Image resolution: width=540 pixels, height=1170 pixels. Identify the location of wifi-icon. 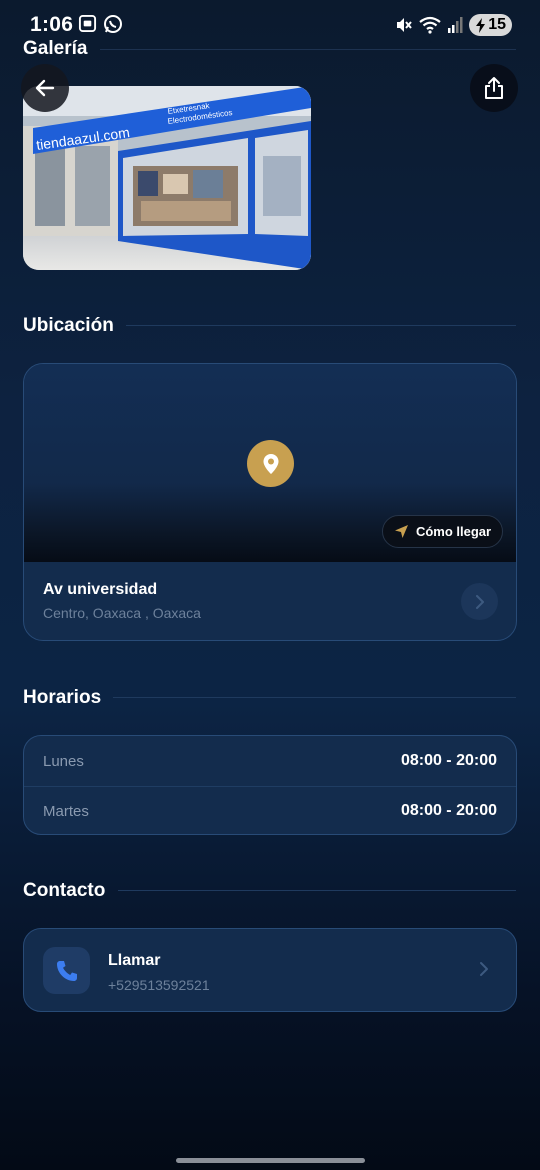
(430, 25).